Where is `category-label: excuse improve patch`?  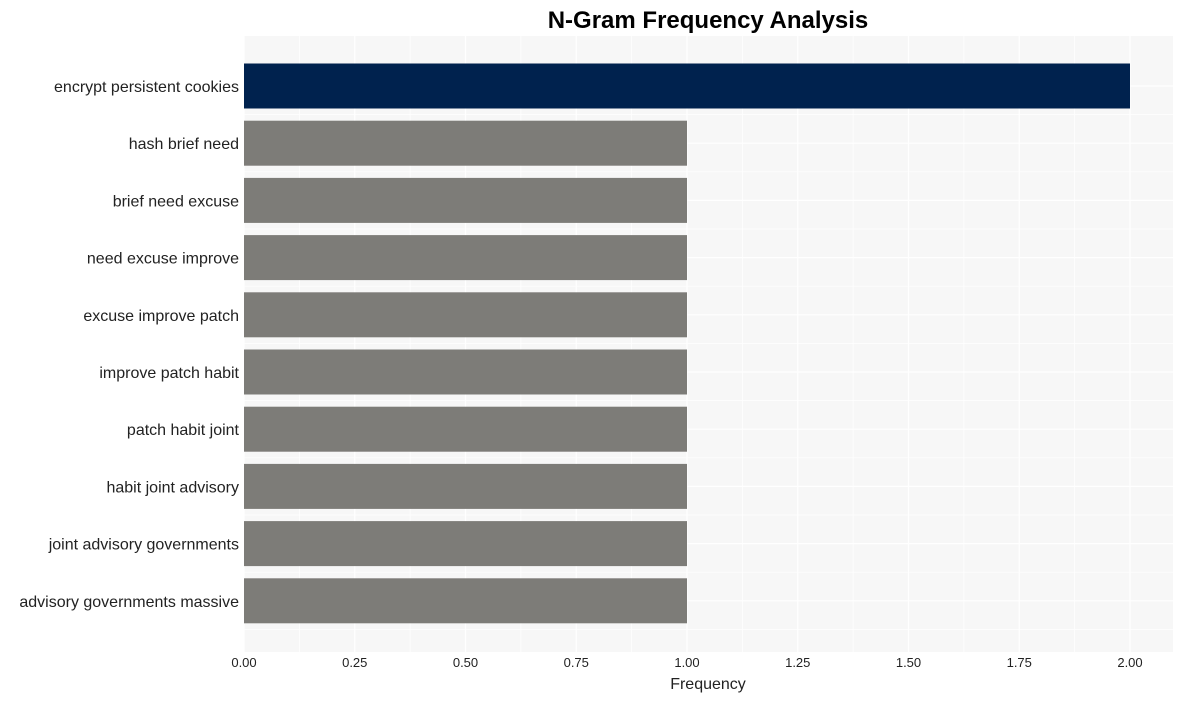 category-label: excuse improve patch is located at coordinates (161, 316).